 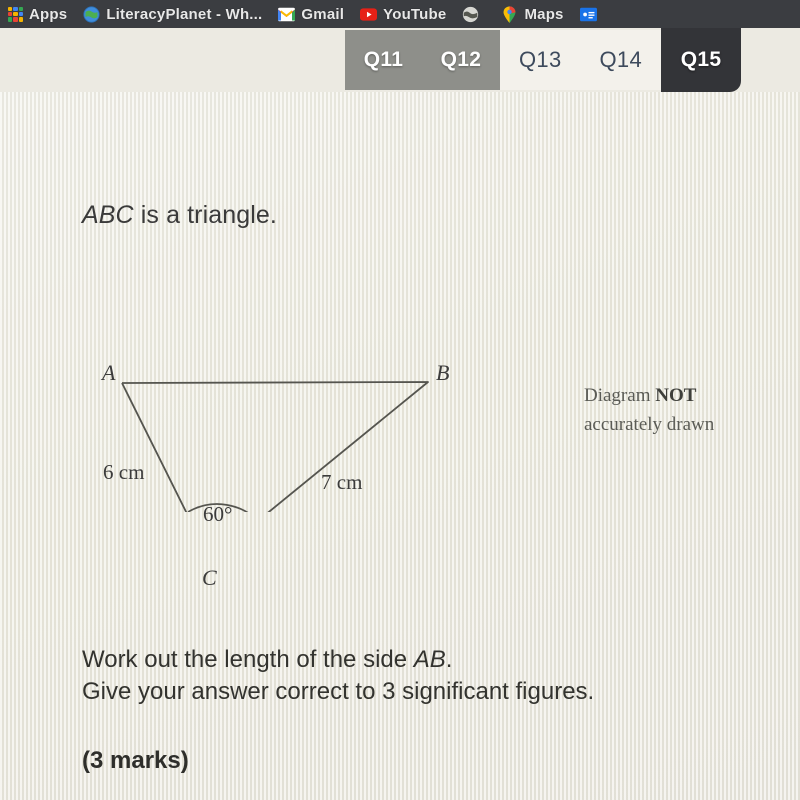 What do you see at coordinates (15, 14) in the screenshot?
I see `apps-grid-icon` at bounding box center [15, 14].